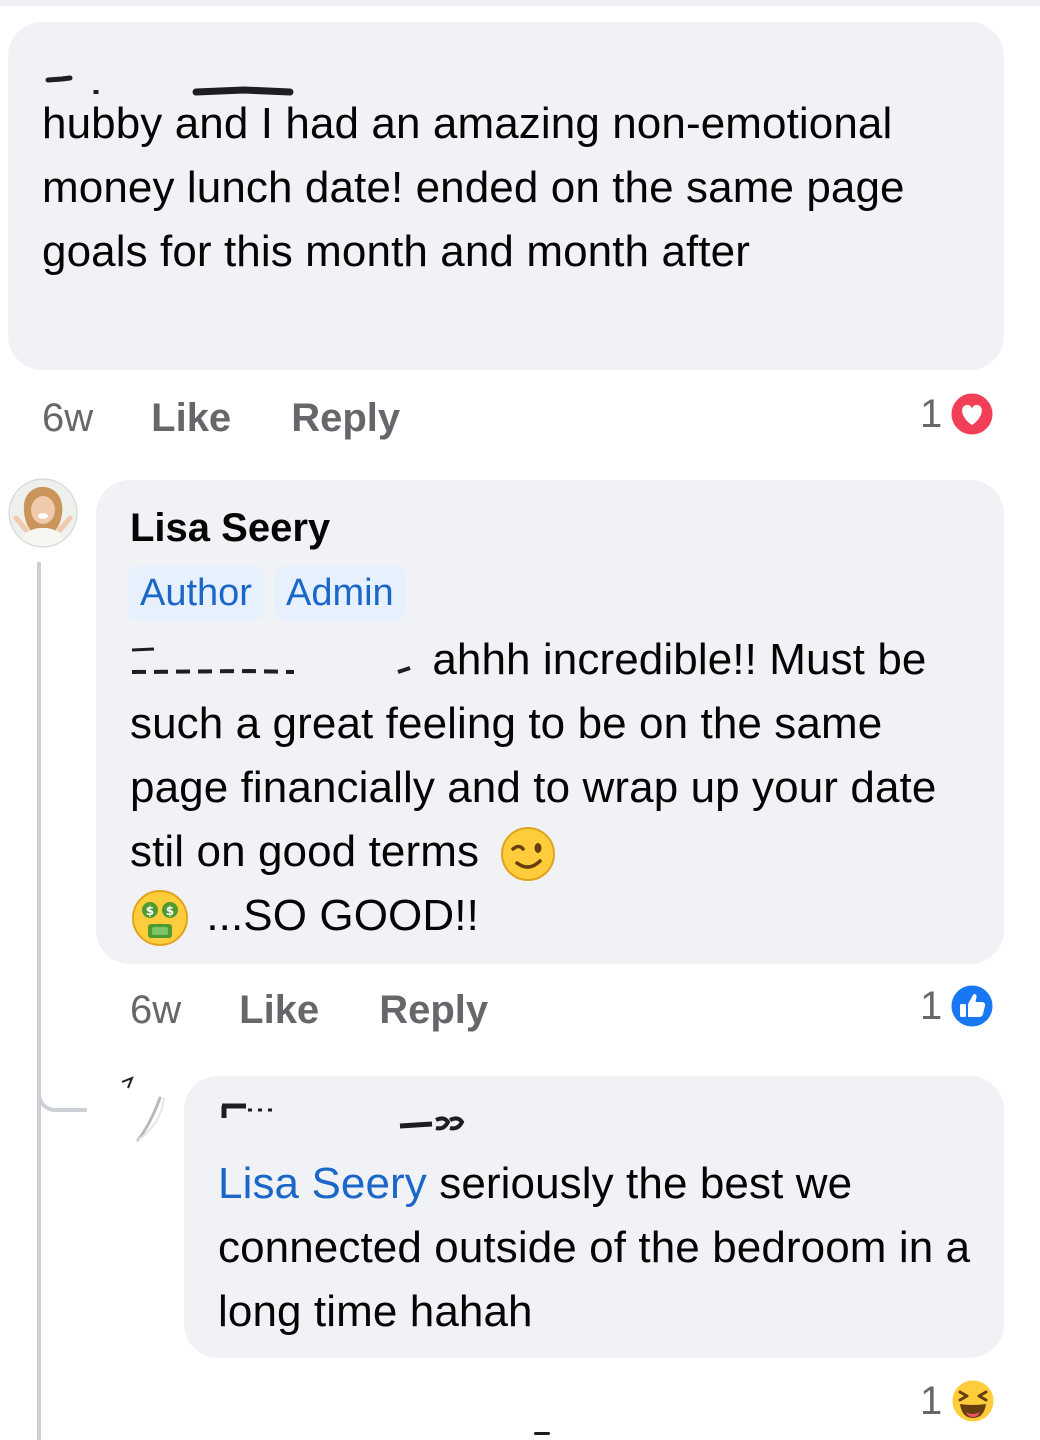 This screenshot has width=1040, height=1440. What do you see at coordinates (39, 1001) in the screenshot?
I see `thread-line` at bounding box center [39, 1001].